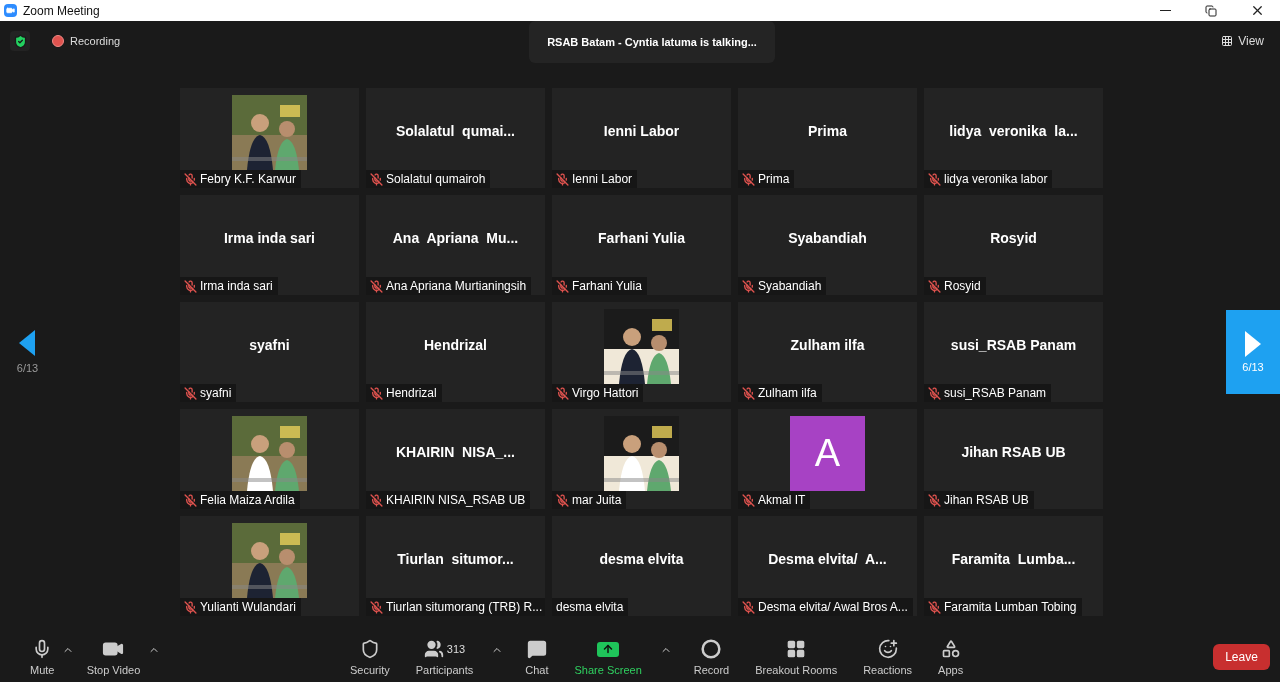 This screenshot has width=1280, height=682. Describe the element at coordinates (827, 131) in the screenshot. I see `participant-name: Prima` at that location.